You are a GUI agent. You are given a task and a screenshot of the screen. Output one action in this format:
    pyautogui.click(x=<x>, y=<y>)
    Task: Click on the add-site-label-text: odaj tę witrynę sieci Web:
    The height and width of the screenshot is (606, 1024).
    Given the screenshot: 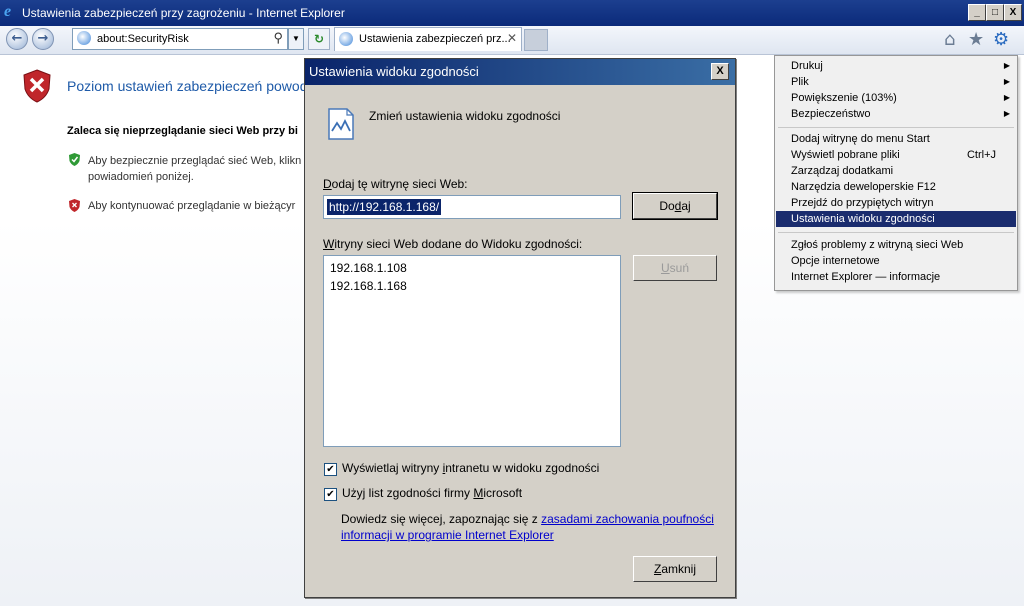 What is the action you would take?
    pyautogui.click(x=399, y=184)
    